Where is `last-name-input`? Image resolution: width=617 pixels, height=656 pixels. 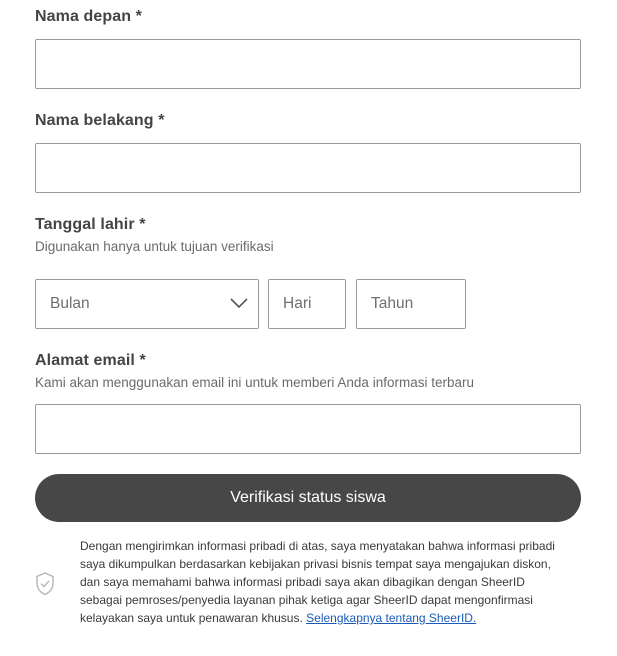 last-name-input is located at coordinates (308, 168).